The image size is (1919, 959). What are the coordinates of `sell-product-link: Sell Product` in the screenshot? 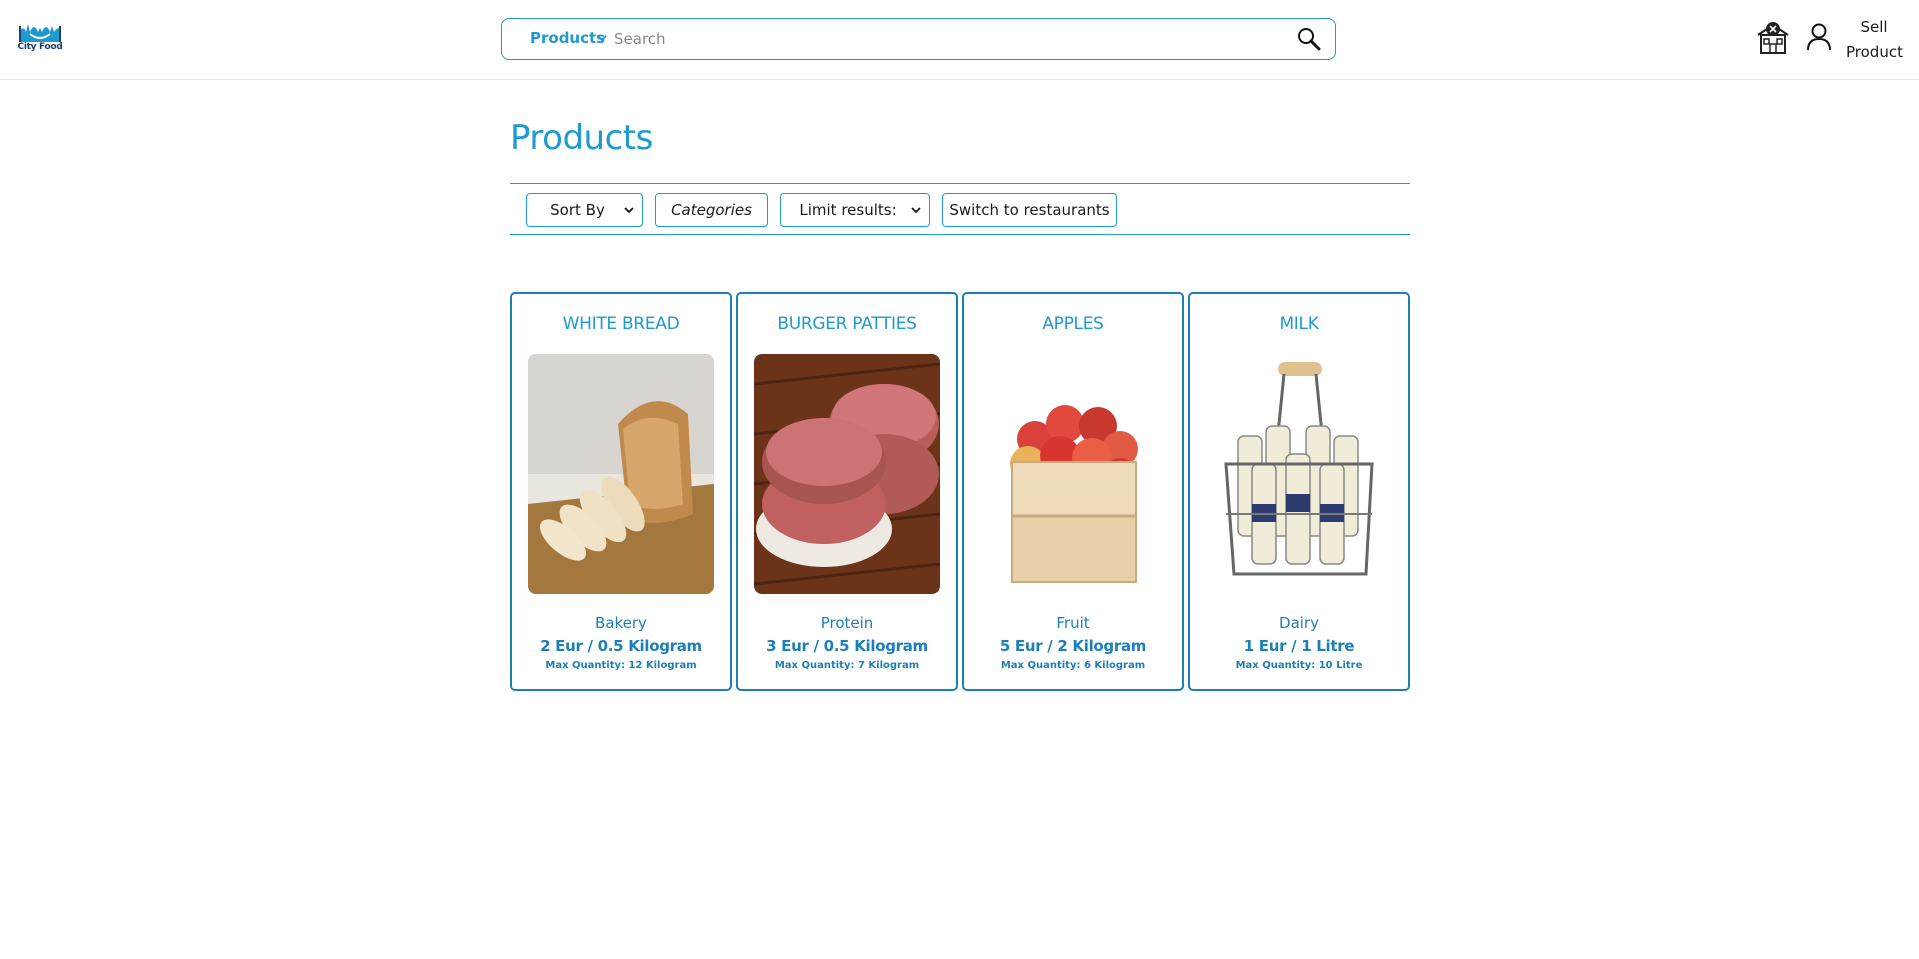 It's located at (1874, 40).